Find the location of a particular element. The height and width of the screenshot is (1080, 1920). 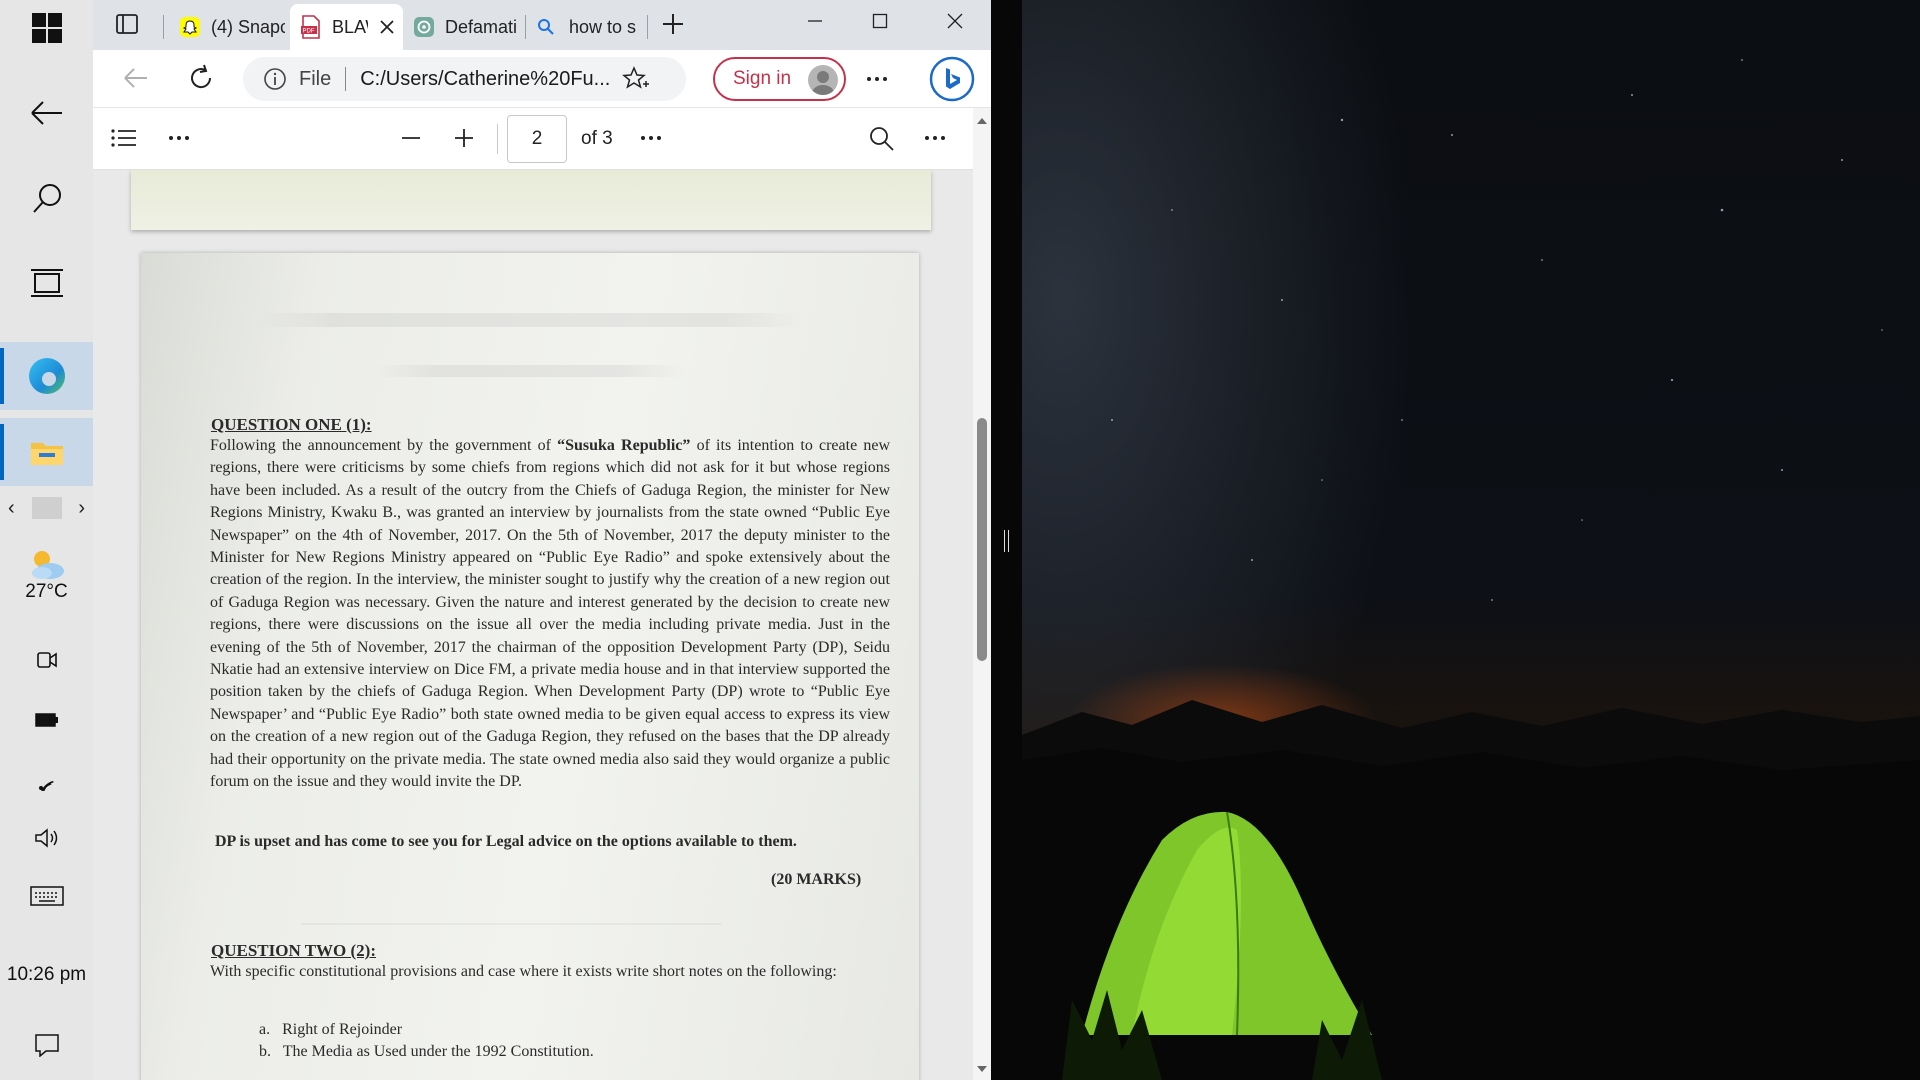

new-tab-button is located at coordinates (673, 26).